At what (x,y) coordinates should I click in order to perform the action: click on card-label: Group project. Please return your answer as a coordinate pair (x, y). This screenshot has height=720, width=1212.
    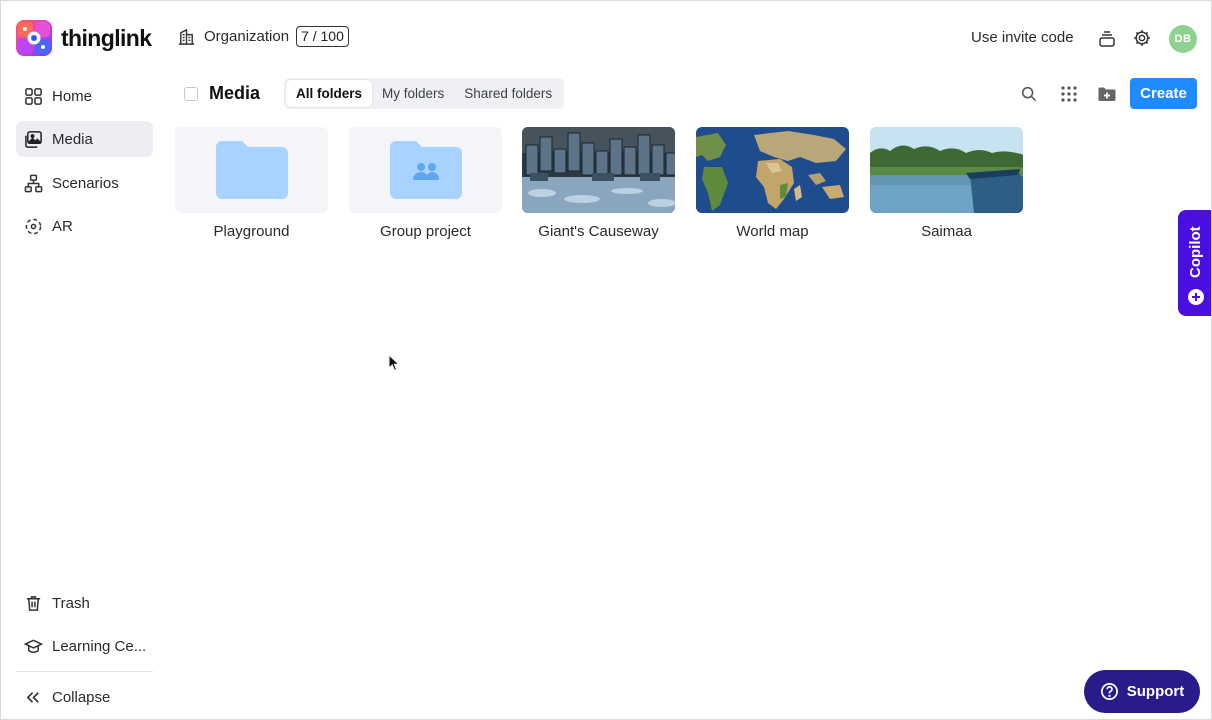
    Looking at the image, I should click on (425, 231).